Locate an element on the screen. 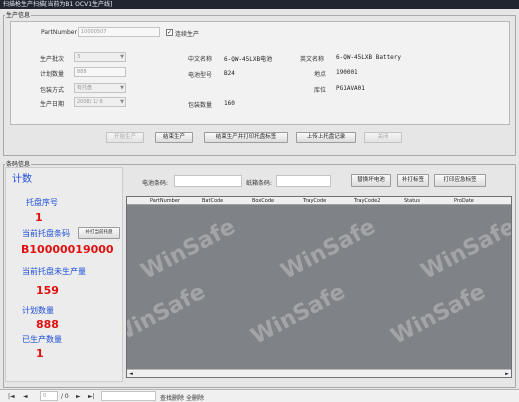 Image resolution: width=519 pixels, height=402 pixels. prod-date-picker: 2008/ 1/ 8 ▼ is located at coordinates (100, 102).